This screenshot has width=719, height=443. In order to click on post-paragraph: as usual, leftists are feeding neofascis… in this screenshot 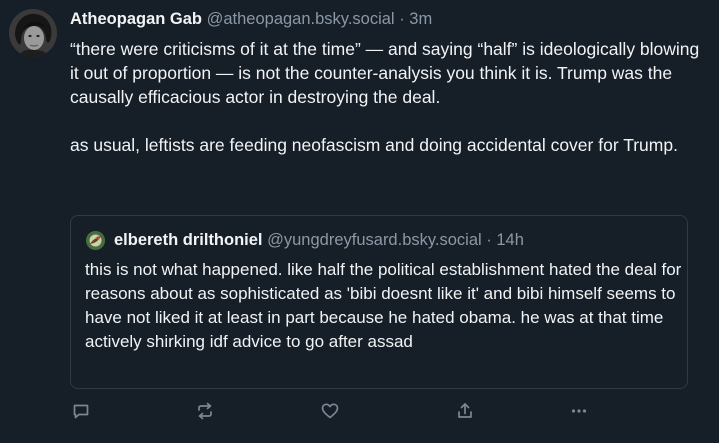, I will do `click(374, 145)`.